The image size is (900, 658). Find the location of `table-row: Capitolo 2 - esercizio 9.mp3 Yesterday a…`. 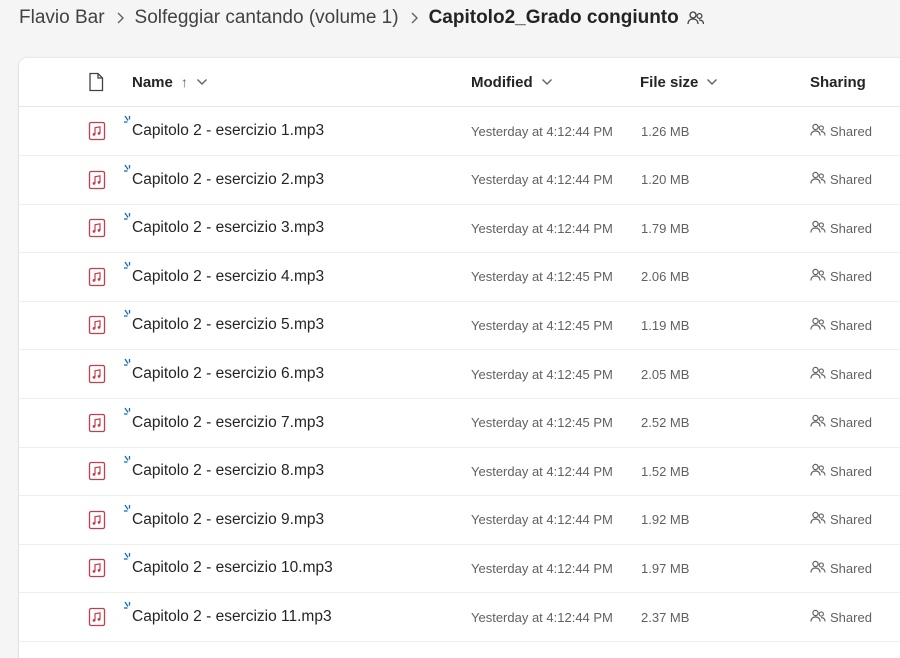

table-row: Capitolo 2 - esercizio 9.mp3 Yesterday a… is located at coordinates (459, 520).